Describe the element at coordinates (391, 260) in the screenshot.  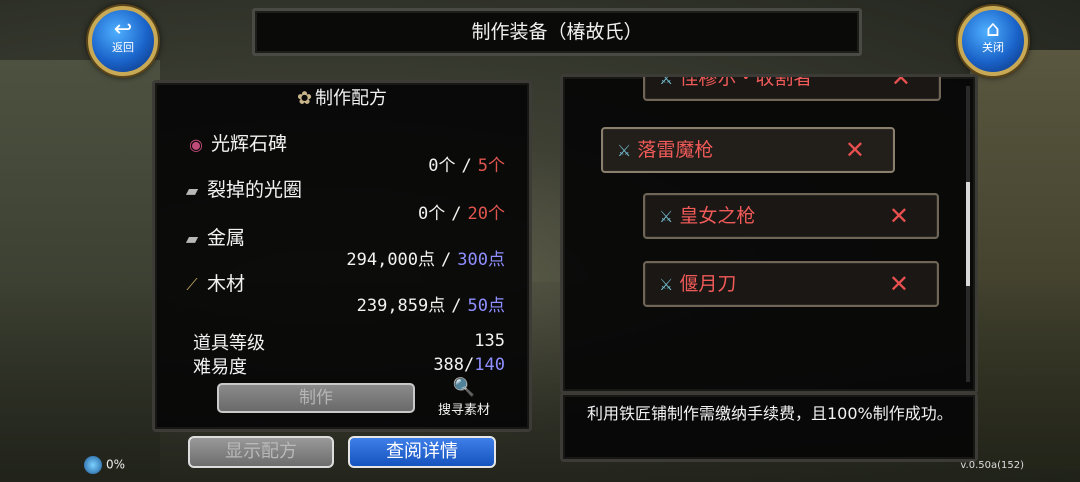
I see `material-have: 294,000点` at that location.